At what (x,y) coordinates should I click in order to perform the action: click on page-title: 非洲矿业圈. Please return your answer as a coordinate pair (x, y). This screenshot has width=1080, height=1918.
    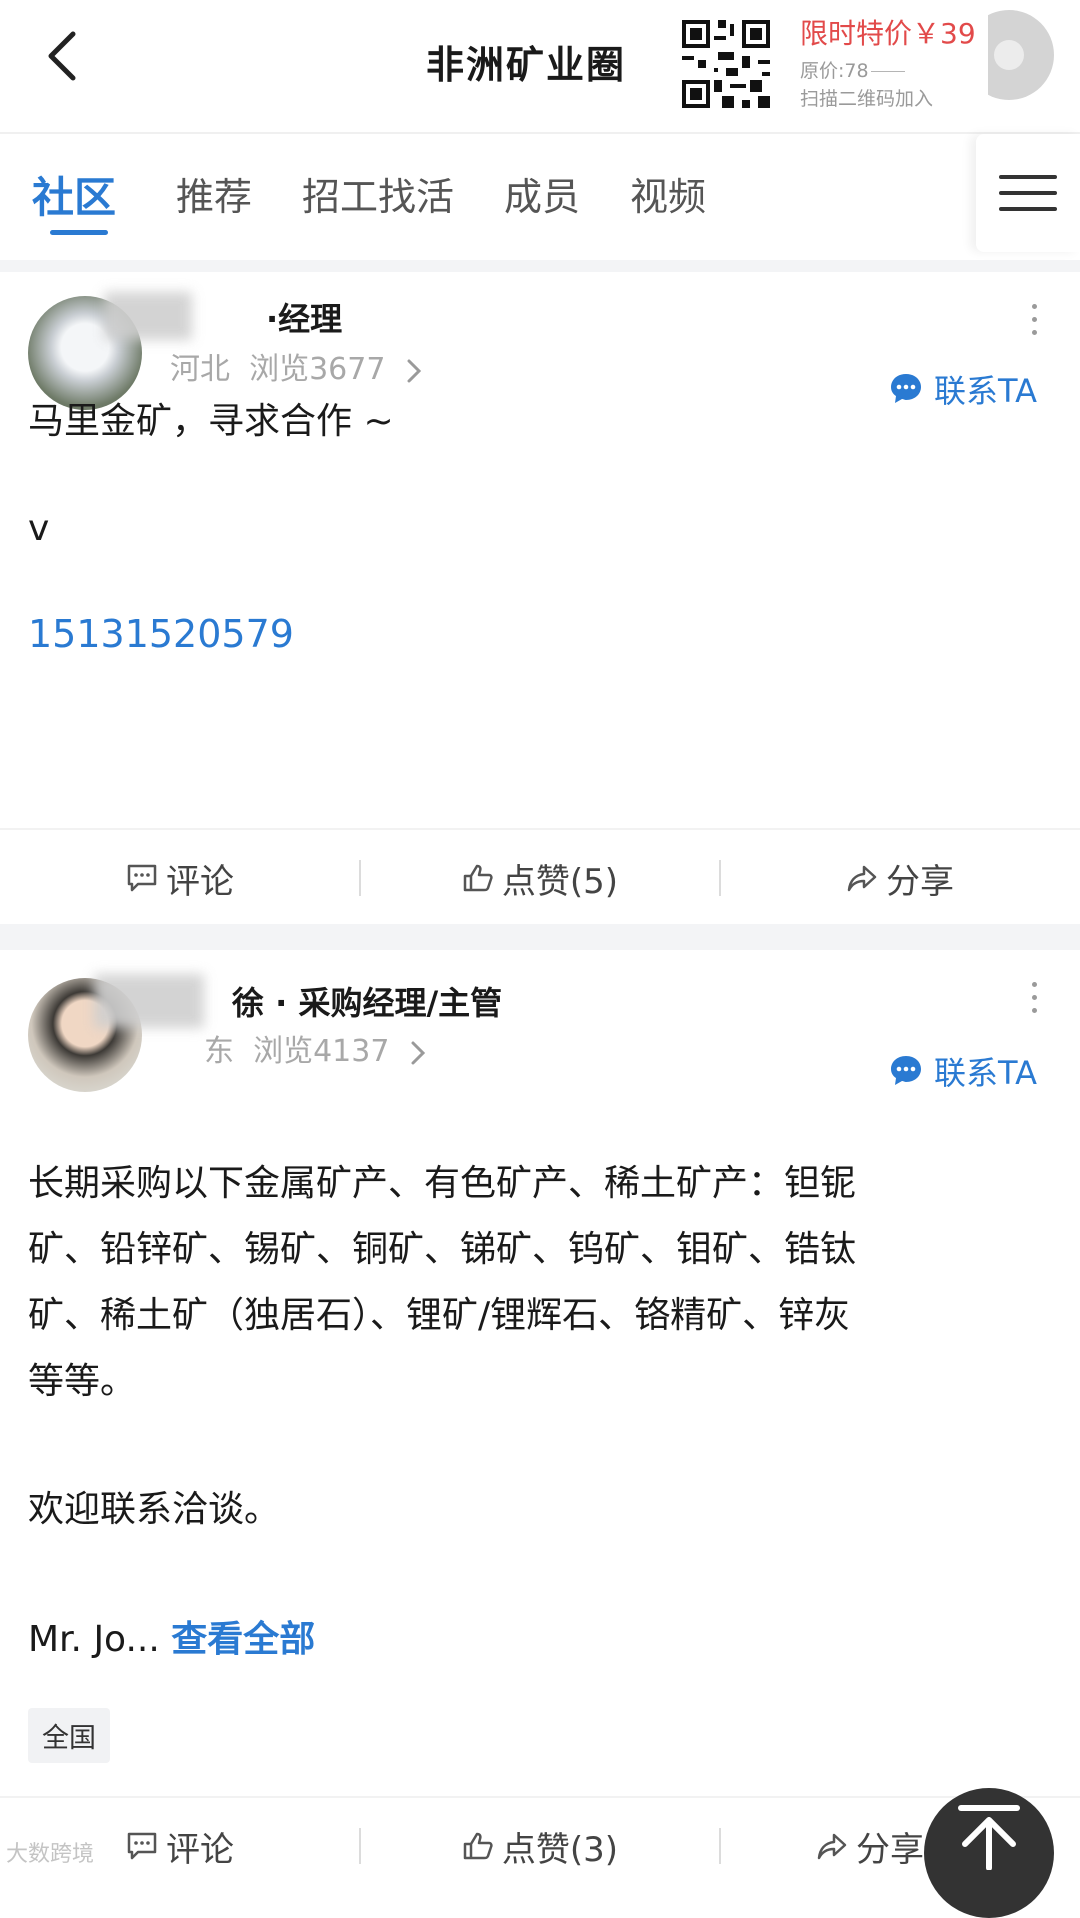
    Looking at the image, I should click on (526, 65).